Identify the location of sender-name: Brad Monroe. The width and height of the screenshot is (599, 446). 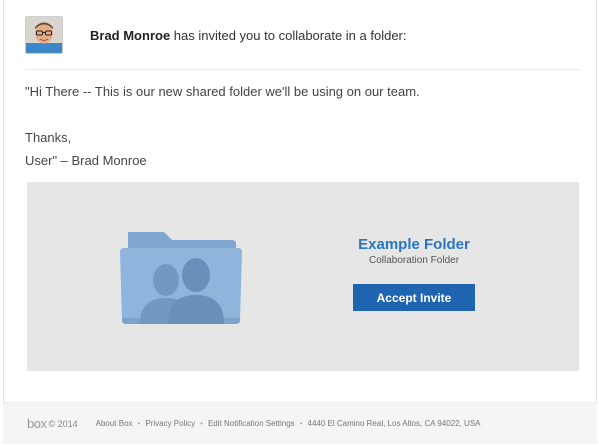
(130, 35).